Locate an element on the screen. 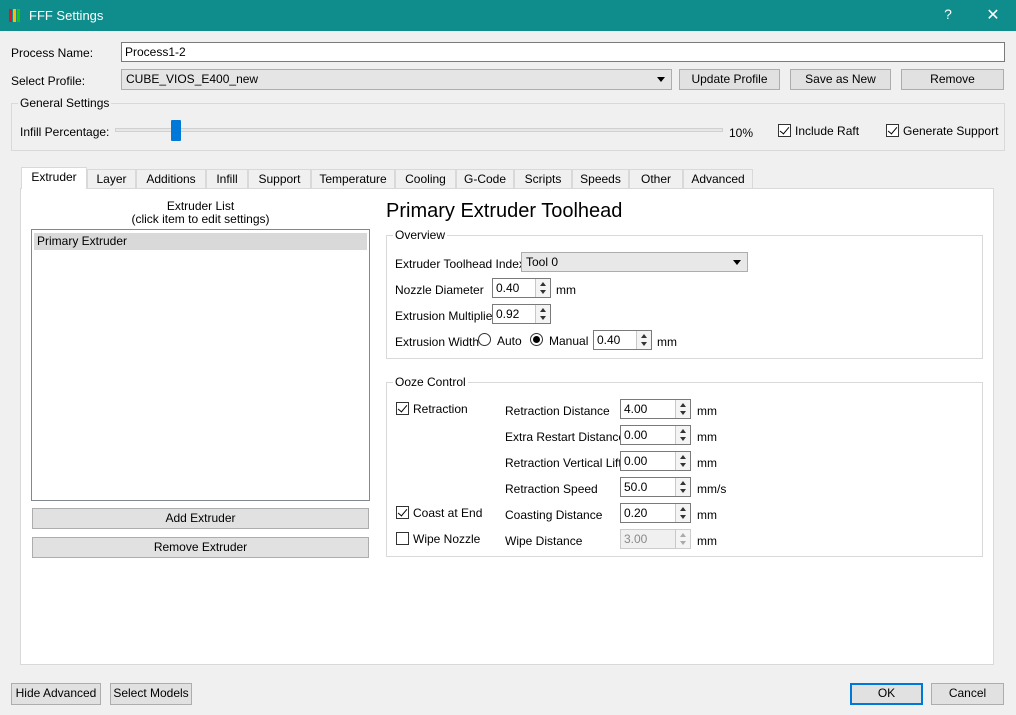  generate-support-label: Generate Support is located at coordinates (951, 131).